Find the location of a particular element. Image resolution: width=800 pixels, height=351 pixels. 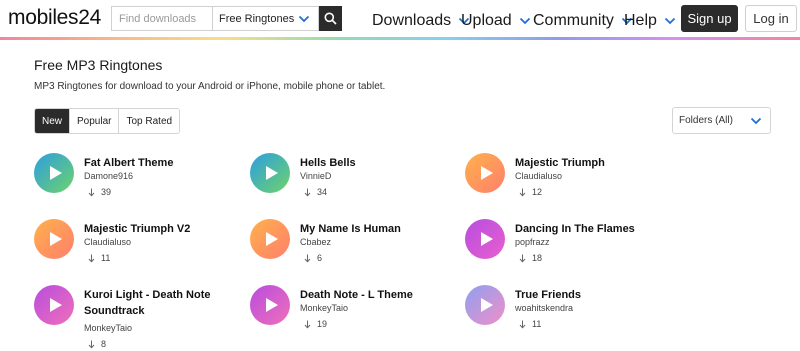

nav-upload: Upload is located at coordinates (496, 21).